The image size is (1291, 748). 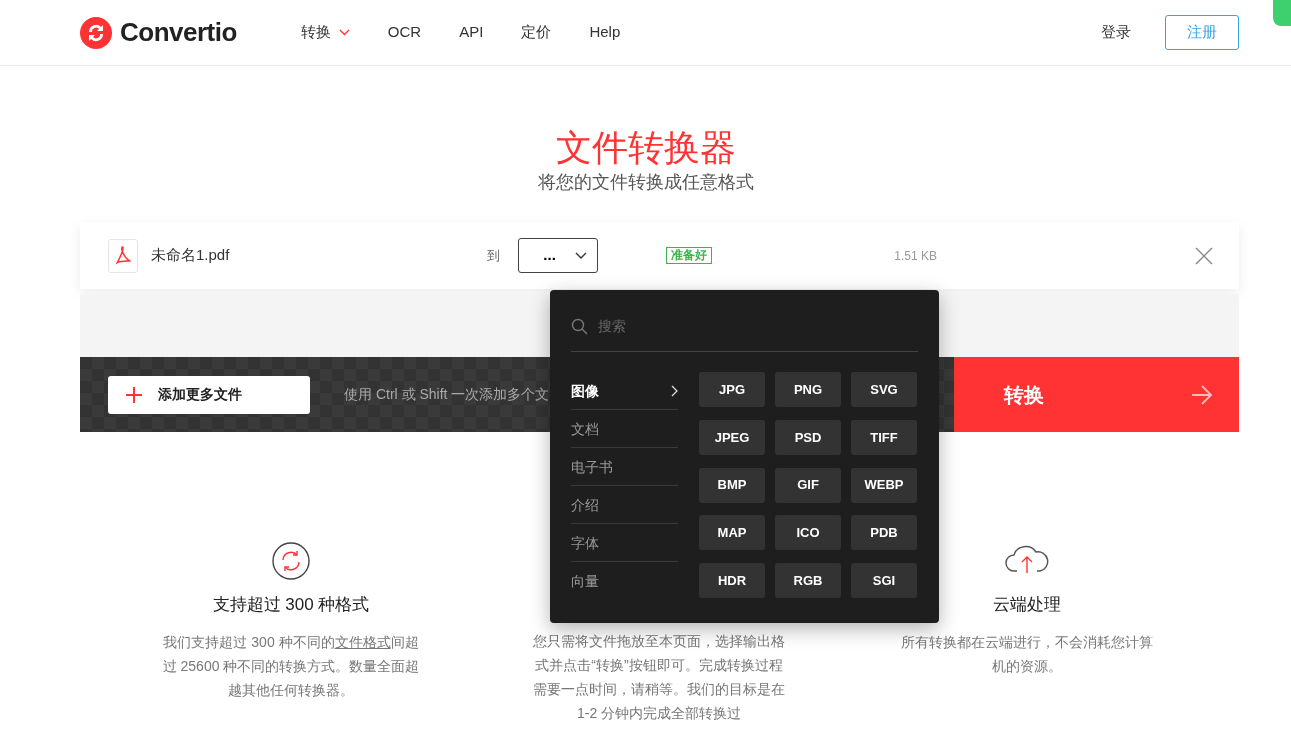 I want to click on caret-icon, so click(x=344, y=32).